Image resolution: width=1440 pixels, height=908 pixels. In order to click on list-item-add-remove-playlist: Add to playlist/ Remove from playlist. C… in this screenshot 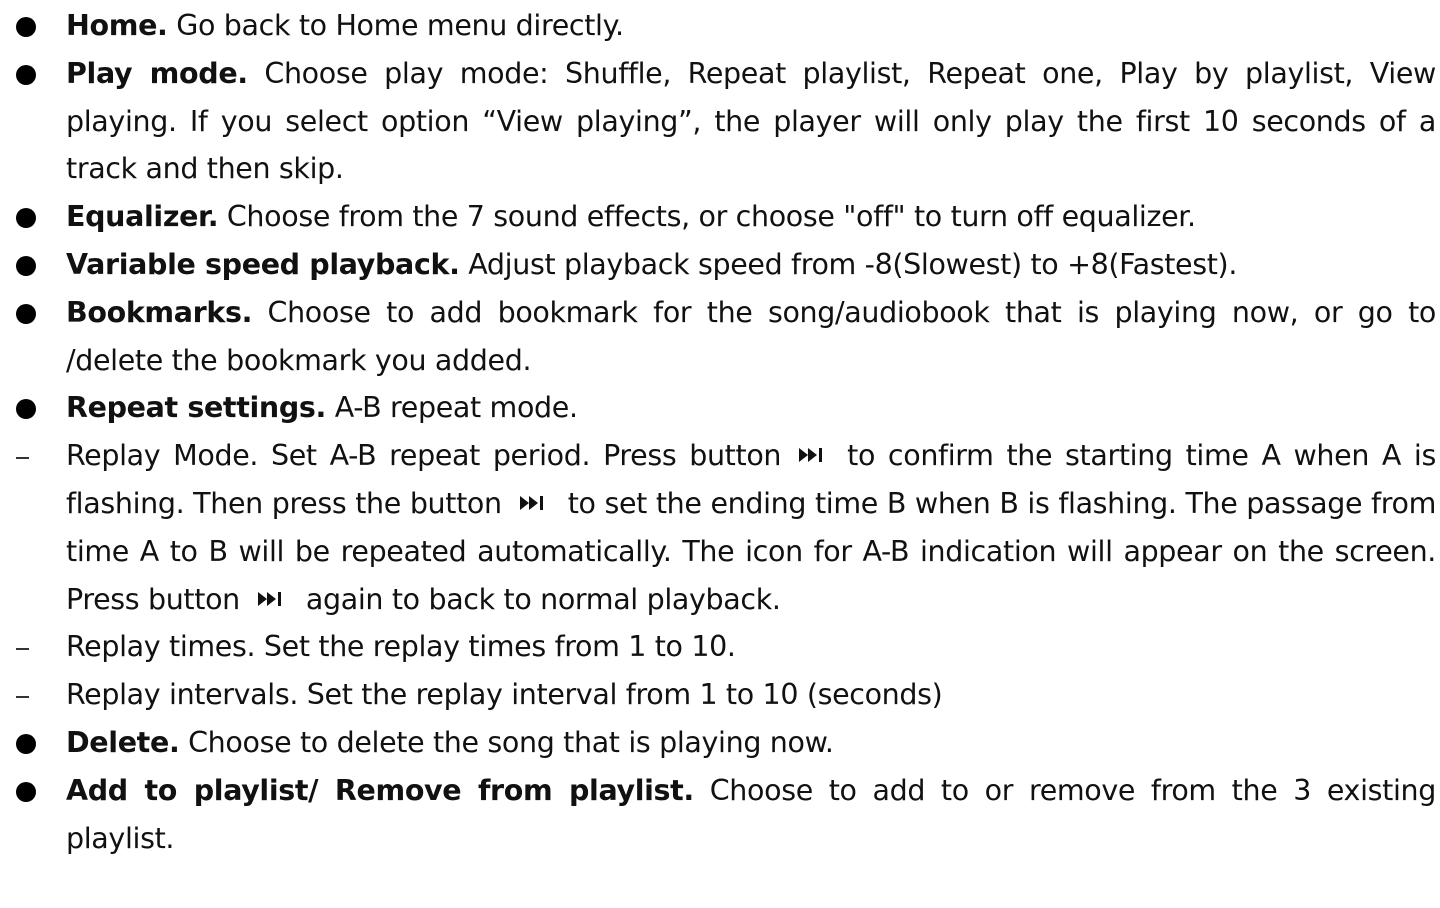, I will do `click(722, 815)`.